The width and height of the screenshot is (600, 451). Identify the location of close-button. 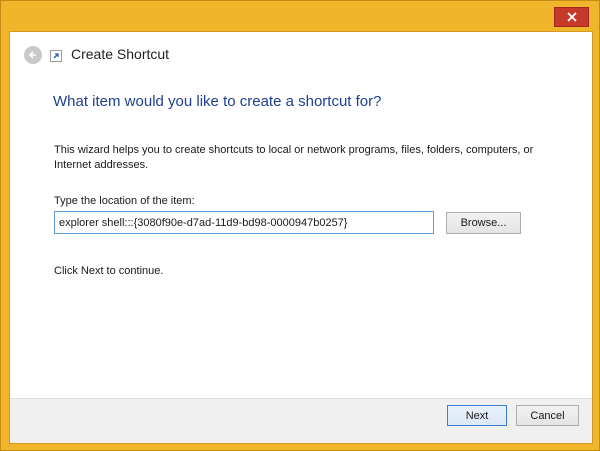
(571, 17).